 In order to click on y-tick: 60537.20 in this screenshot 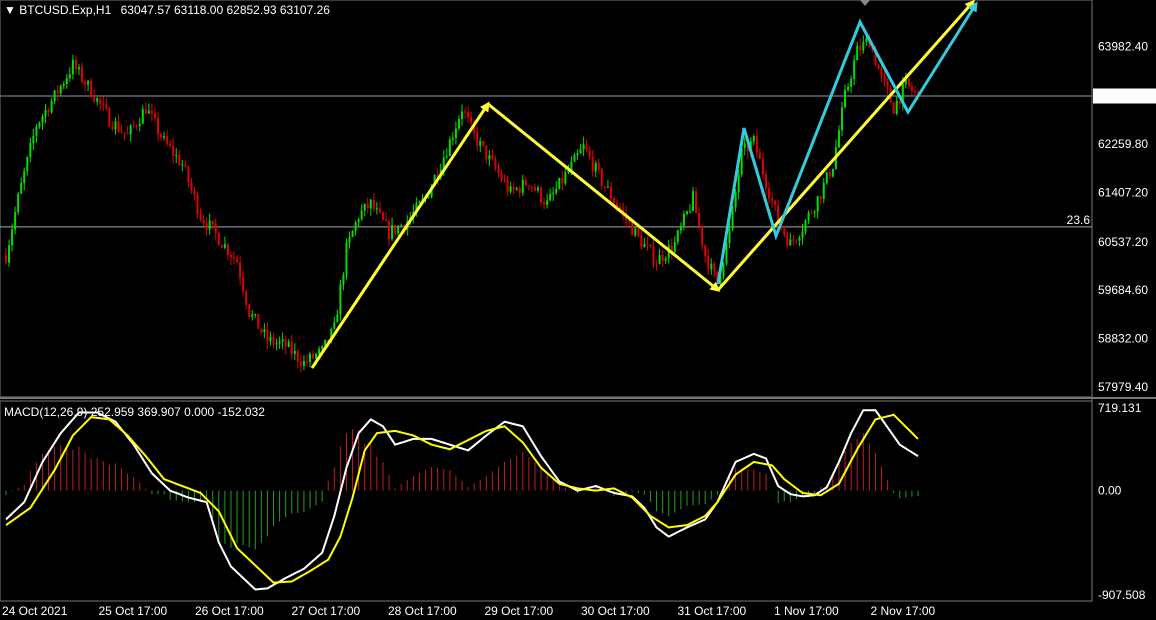, I will do `click(1123, 242)`.